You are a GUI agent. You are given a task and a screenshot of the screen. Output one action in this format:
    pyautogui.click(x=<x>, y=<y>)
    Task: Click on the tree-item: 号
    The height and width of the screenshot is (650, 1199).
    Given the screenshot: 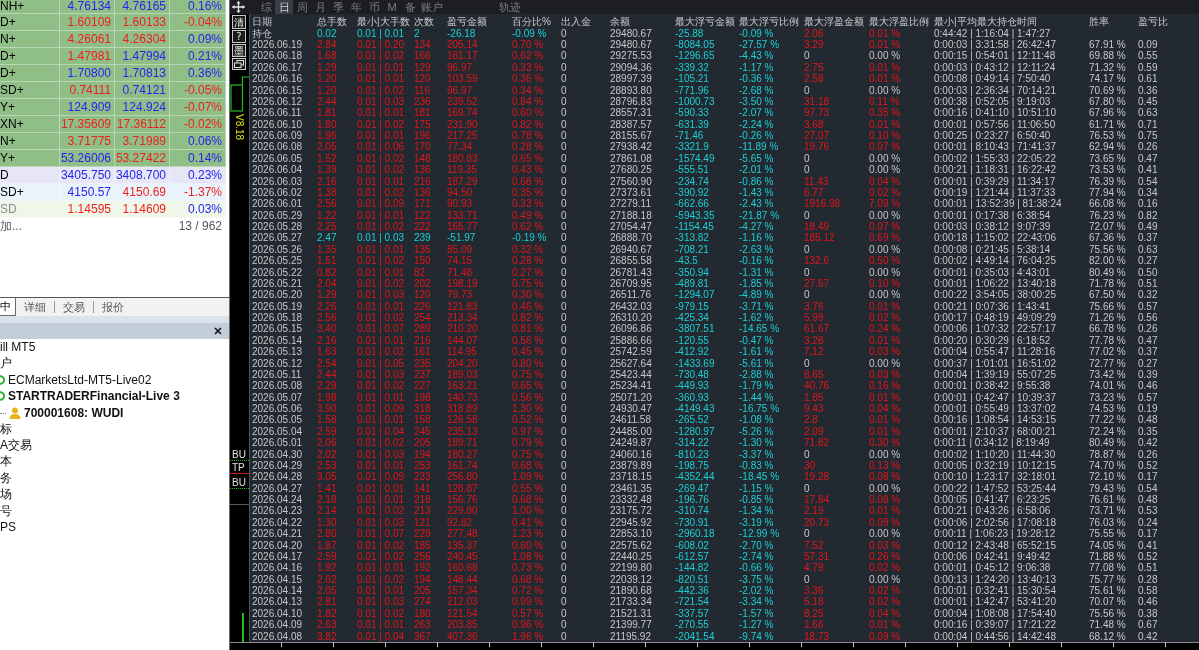 What is the action you would take?
    pyautogui.click(x=6, y=511)
    